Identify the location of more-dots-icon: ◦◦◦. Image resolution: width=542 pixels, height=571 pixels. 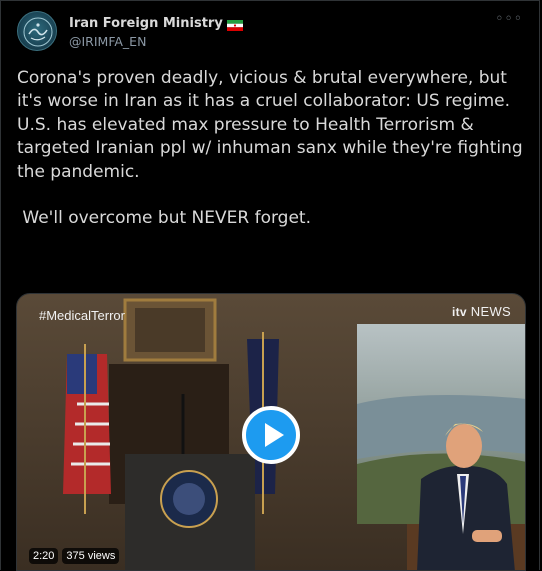
(509, 19).